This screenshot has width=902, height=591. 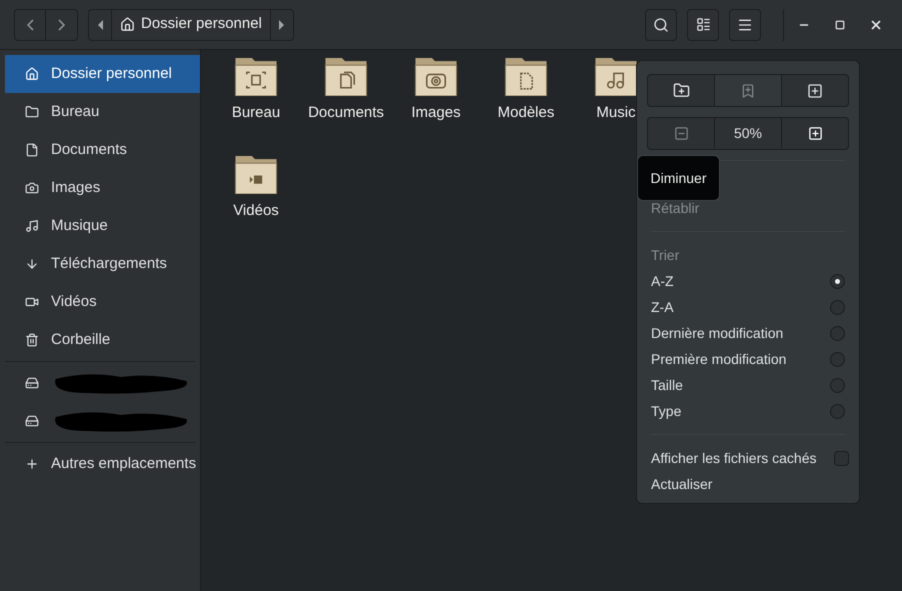 What do you see at coordinates (840, 25) in the screenshot?
I see `maximize-icon` at bounding box center [840, 25].